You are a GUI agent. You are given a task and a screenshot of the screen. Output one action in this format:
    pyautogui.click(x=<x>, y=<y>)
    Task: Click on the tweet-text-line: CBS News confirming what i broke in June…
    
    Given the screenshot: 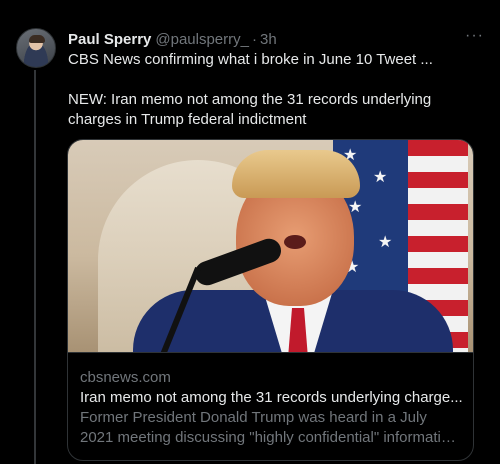 What is the action you would take?
    pyautogui.click(x=250, y=59)
    